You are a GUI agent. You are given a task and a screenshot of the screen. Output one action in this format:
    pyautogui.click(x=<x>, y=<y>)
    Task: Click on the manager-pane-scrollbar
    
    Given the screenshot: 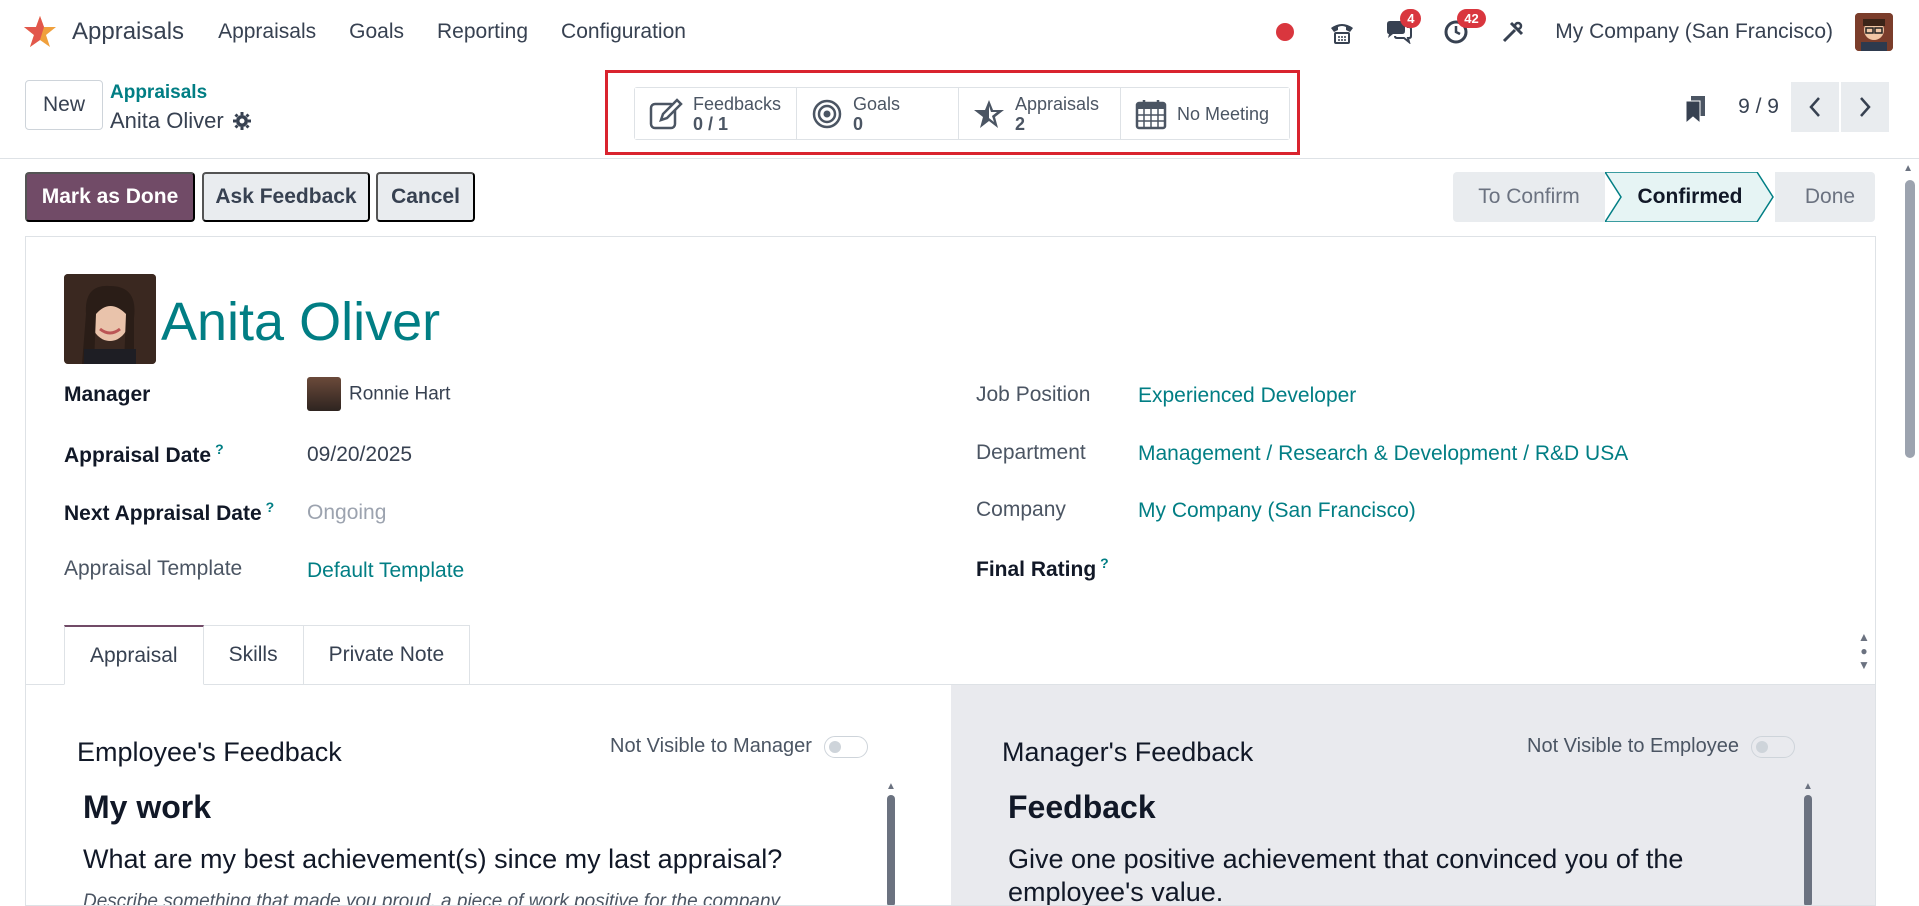 What is the action you would take?
    pyautogui.click(x=1808, y=850)
    